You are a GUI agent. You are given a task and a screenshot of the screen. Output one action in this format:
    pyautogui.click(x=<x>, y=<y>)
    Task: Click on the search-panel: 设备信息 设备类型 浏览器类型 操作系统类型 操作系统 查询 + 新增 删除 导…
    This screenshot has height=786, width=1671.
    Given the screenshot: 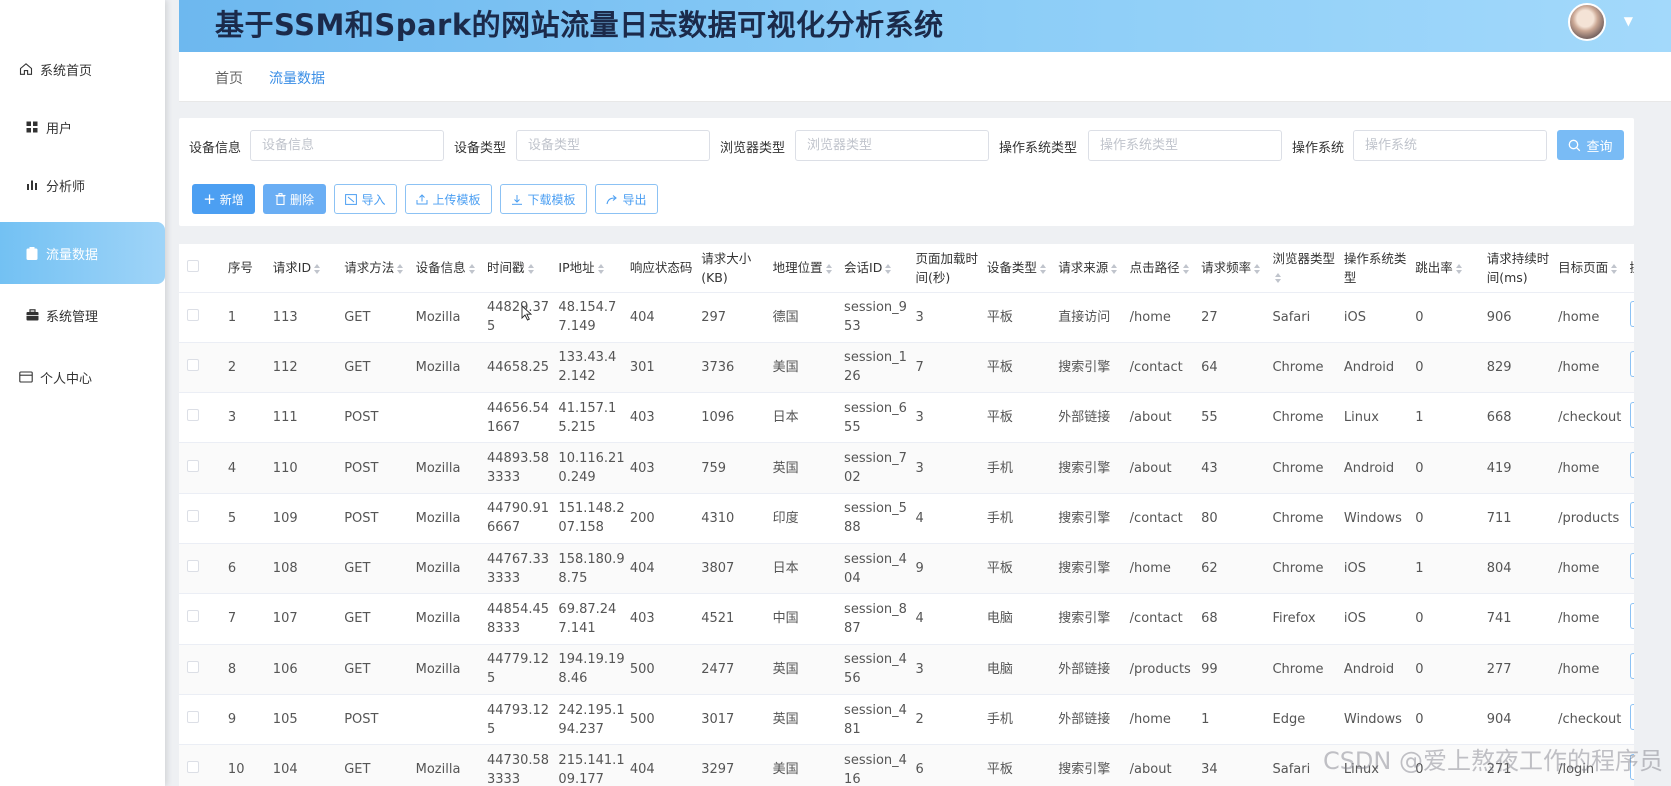 What is the action you would take?
    pyautogui.click(x=906, y=172)
    